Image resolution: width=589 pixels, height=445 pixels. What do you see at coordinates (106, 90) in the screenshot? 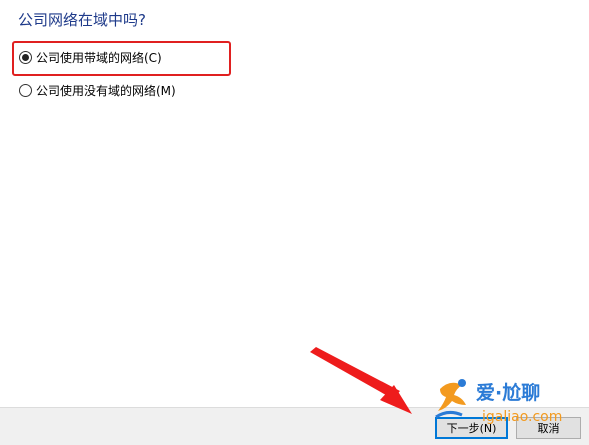
I see `option-label: 公司使用没有域的网络(M)` at bounding box center [106, 90].